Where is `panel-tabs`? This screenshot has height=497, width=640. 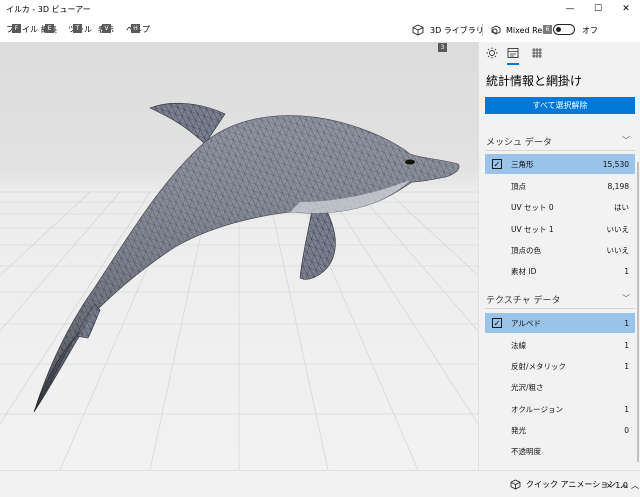
panel-tabs is located at coordinates (559, 54).